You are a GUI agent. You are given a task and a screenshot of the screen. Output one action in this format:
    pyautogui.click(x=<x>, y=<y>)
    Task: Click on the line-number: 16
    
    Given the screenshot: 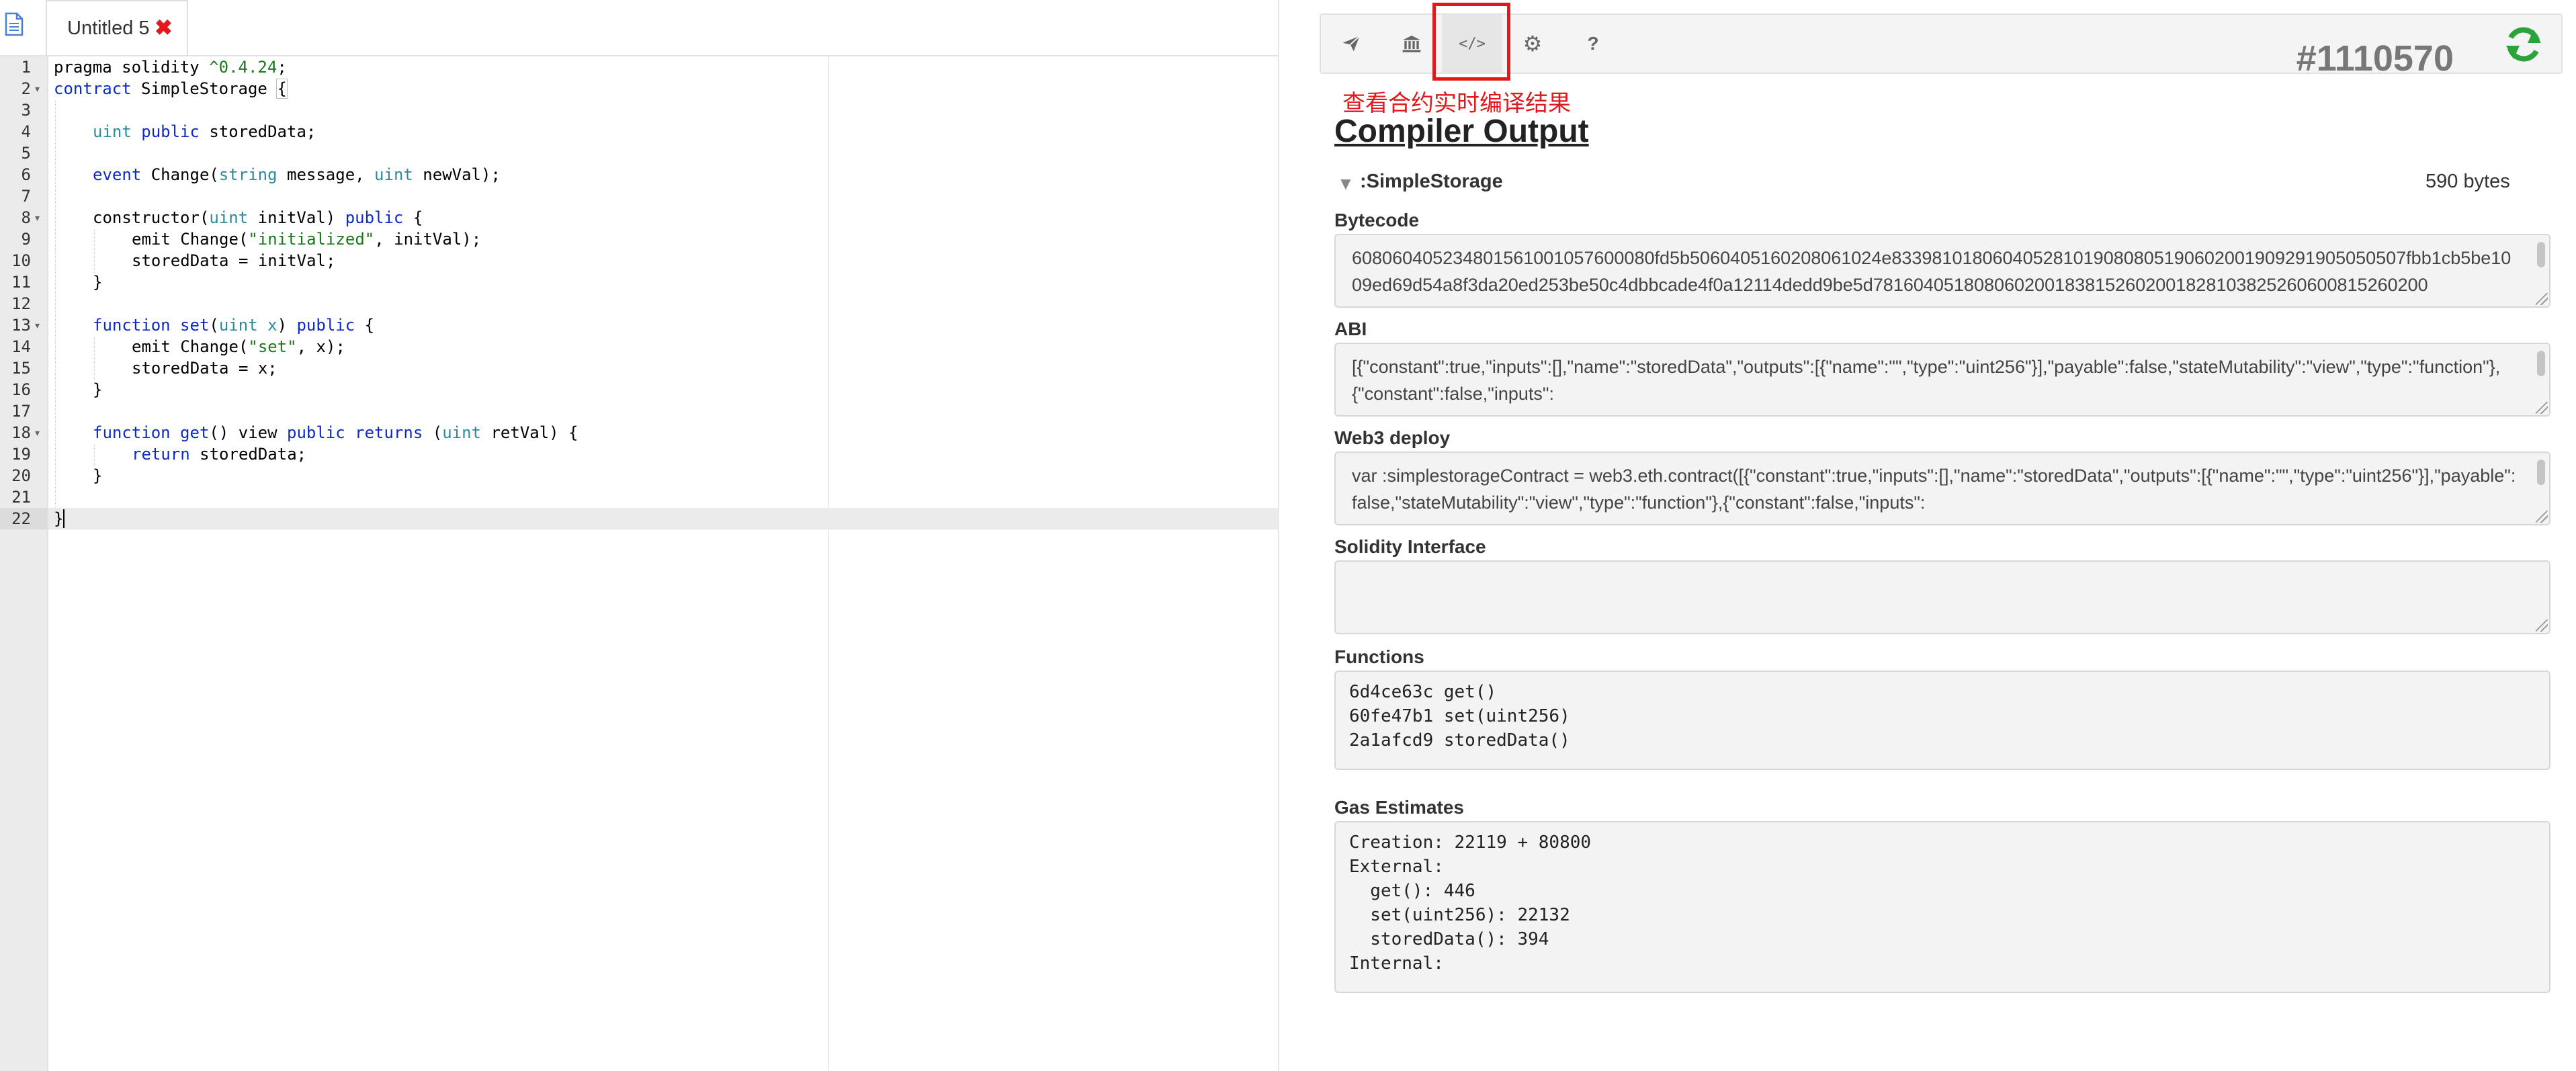 What is the action you would take?
    pyautogui.click(x=21, y=390)
    